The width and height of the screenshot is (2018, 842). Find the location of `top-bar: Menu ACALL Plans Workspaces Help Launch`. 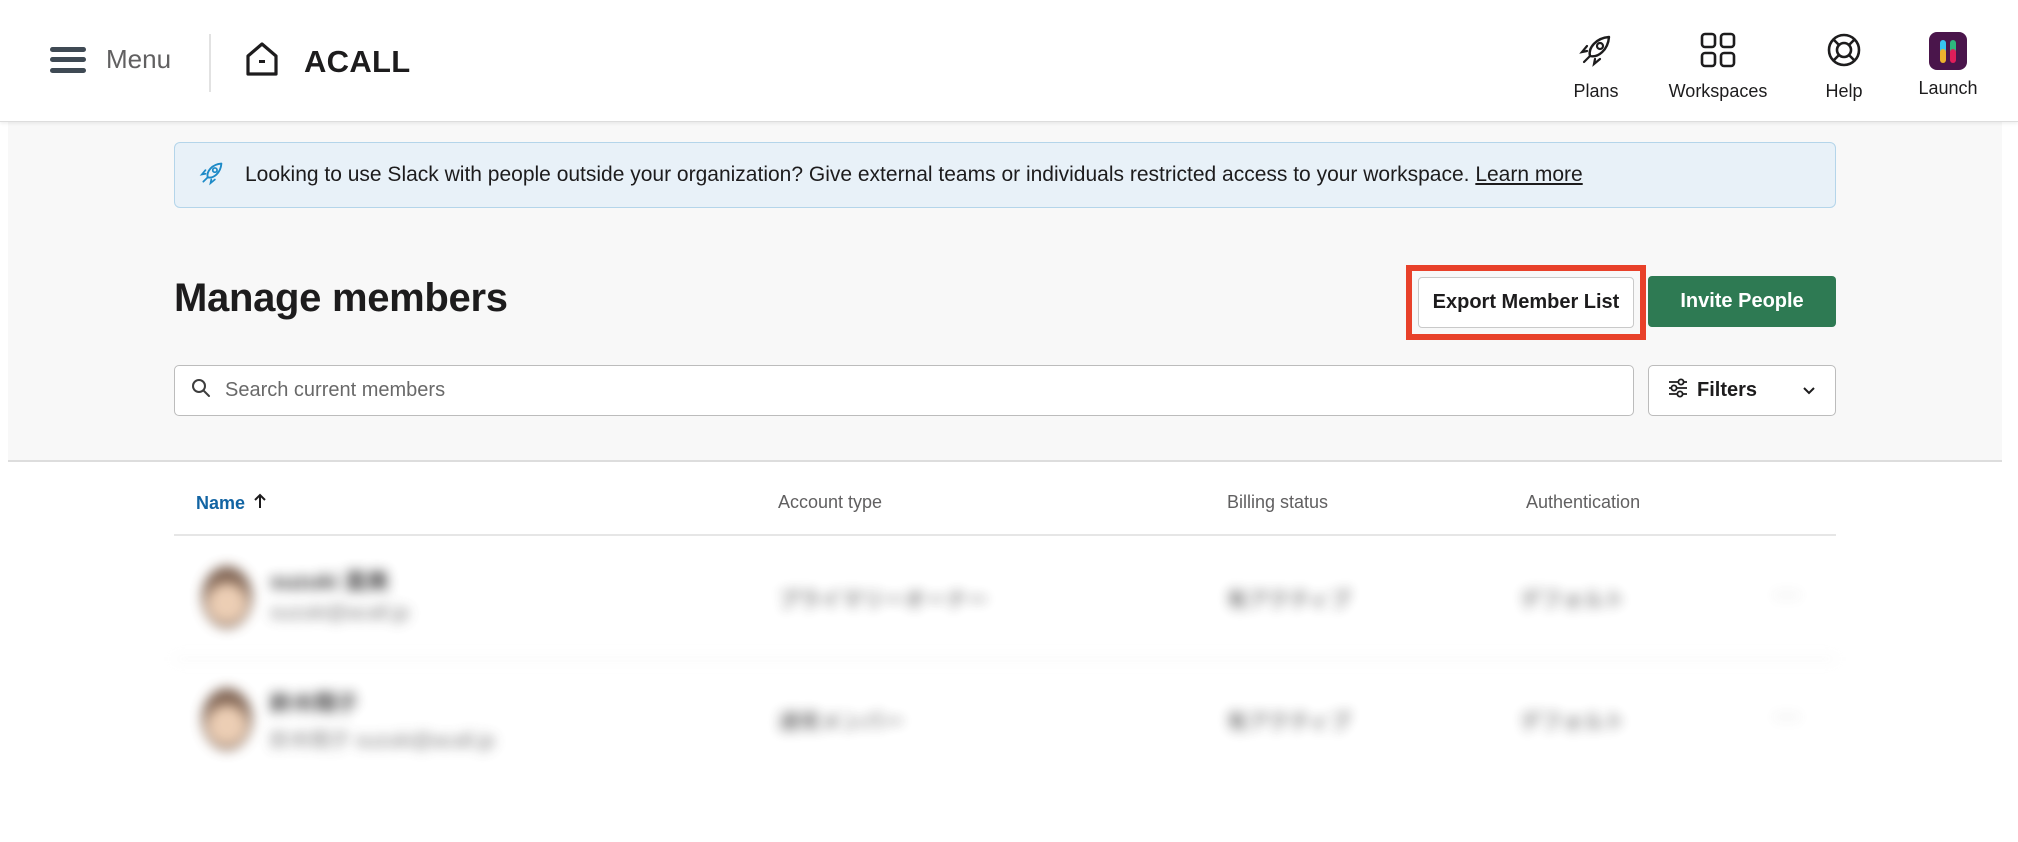

top-bar: Menu ACALL Plans Workspaces Help Launch is located at coordinates (1009, 61).